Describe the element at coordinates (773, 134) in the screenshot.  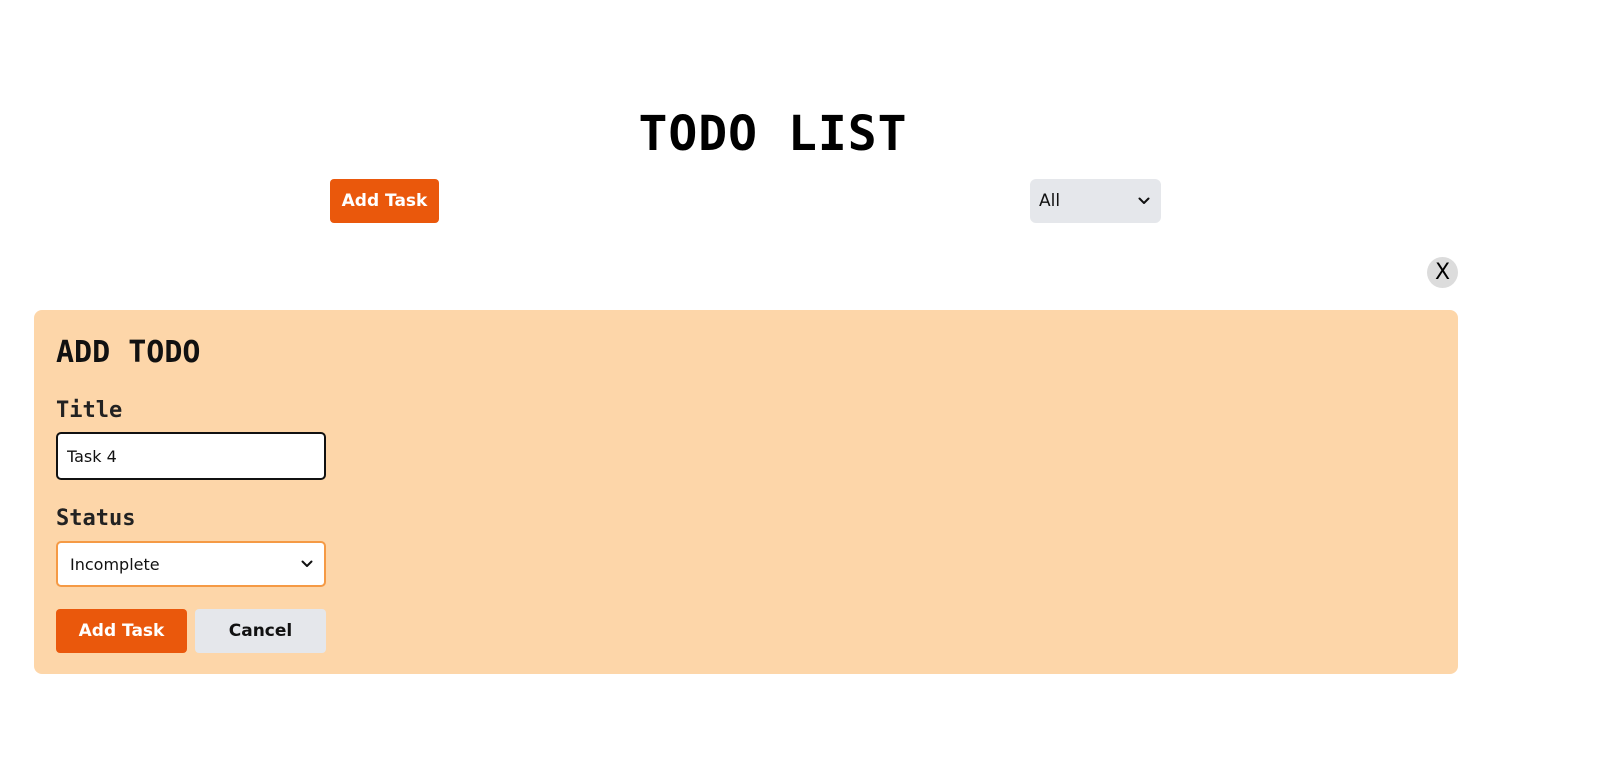
I see `page-title: TODO LIST` at that location.